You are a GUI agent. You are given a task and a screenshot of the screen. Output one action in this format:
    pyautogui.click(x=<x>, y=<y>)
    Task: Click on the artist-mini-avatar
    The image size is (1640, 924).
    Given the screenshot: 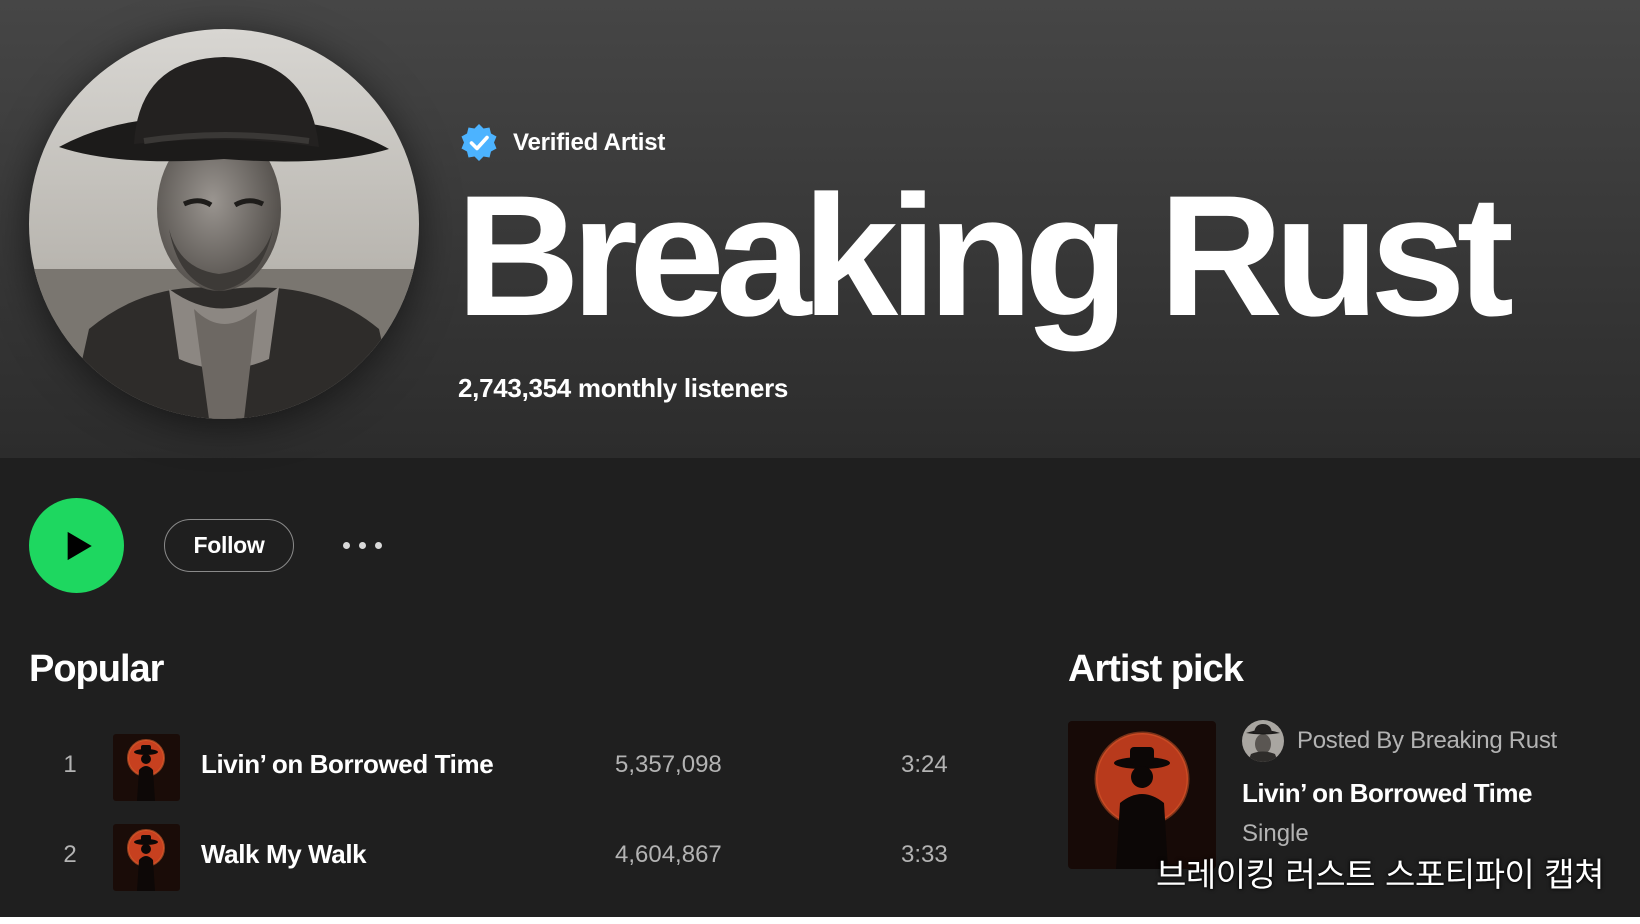 What is the action you would take?
    pyautogui.click(x=1263, y=741)
    